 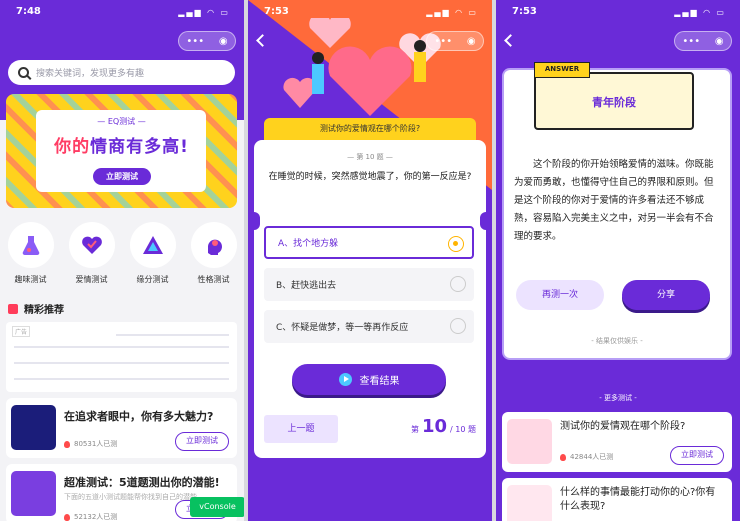 I want to click on card-title: 测试你的爱情观在哪个阶段?, so click(x=623, y=426).